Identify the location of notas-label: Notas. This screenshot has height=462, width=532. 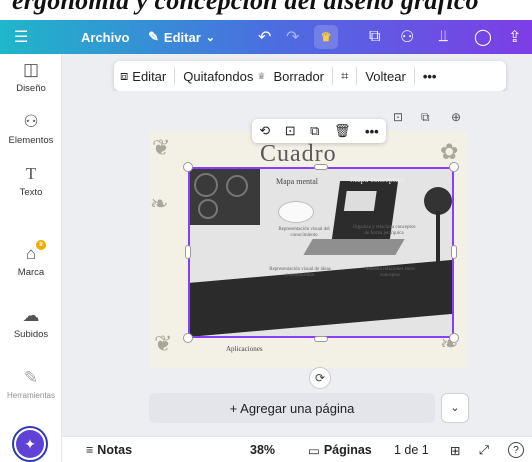
(115, 450).